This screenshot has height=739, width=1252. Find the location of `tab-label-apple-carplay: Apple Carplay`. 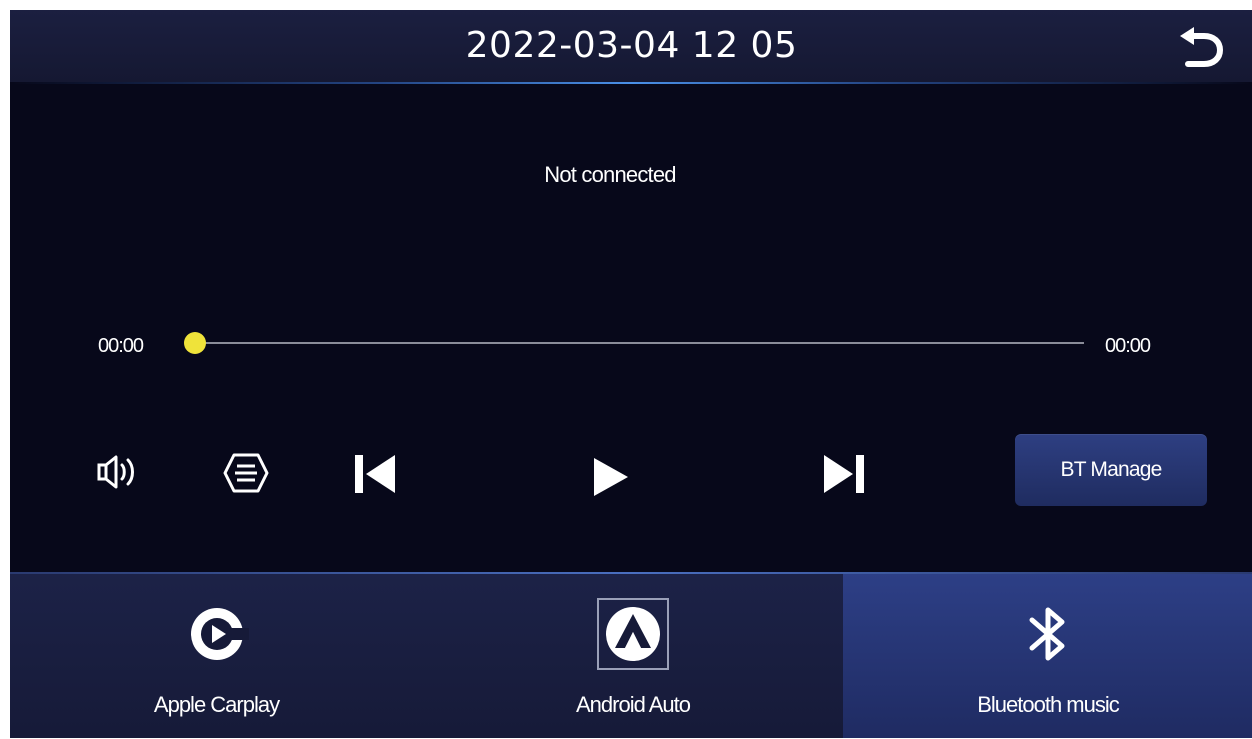

tab-label-apple-carplay: Apple Carplay is located at coordinates (216, 704).